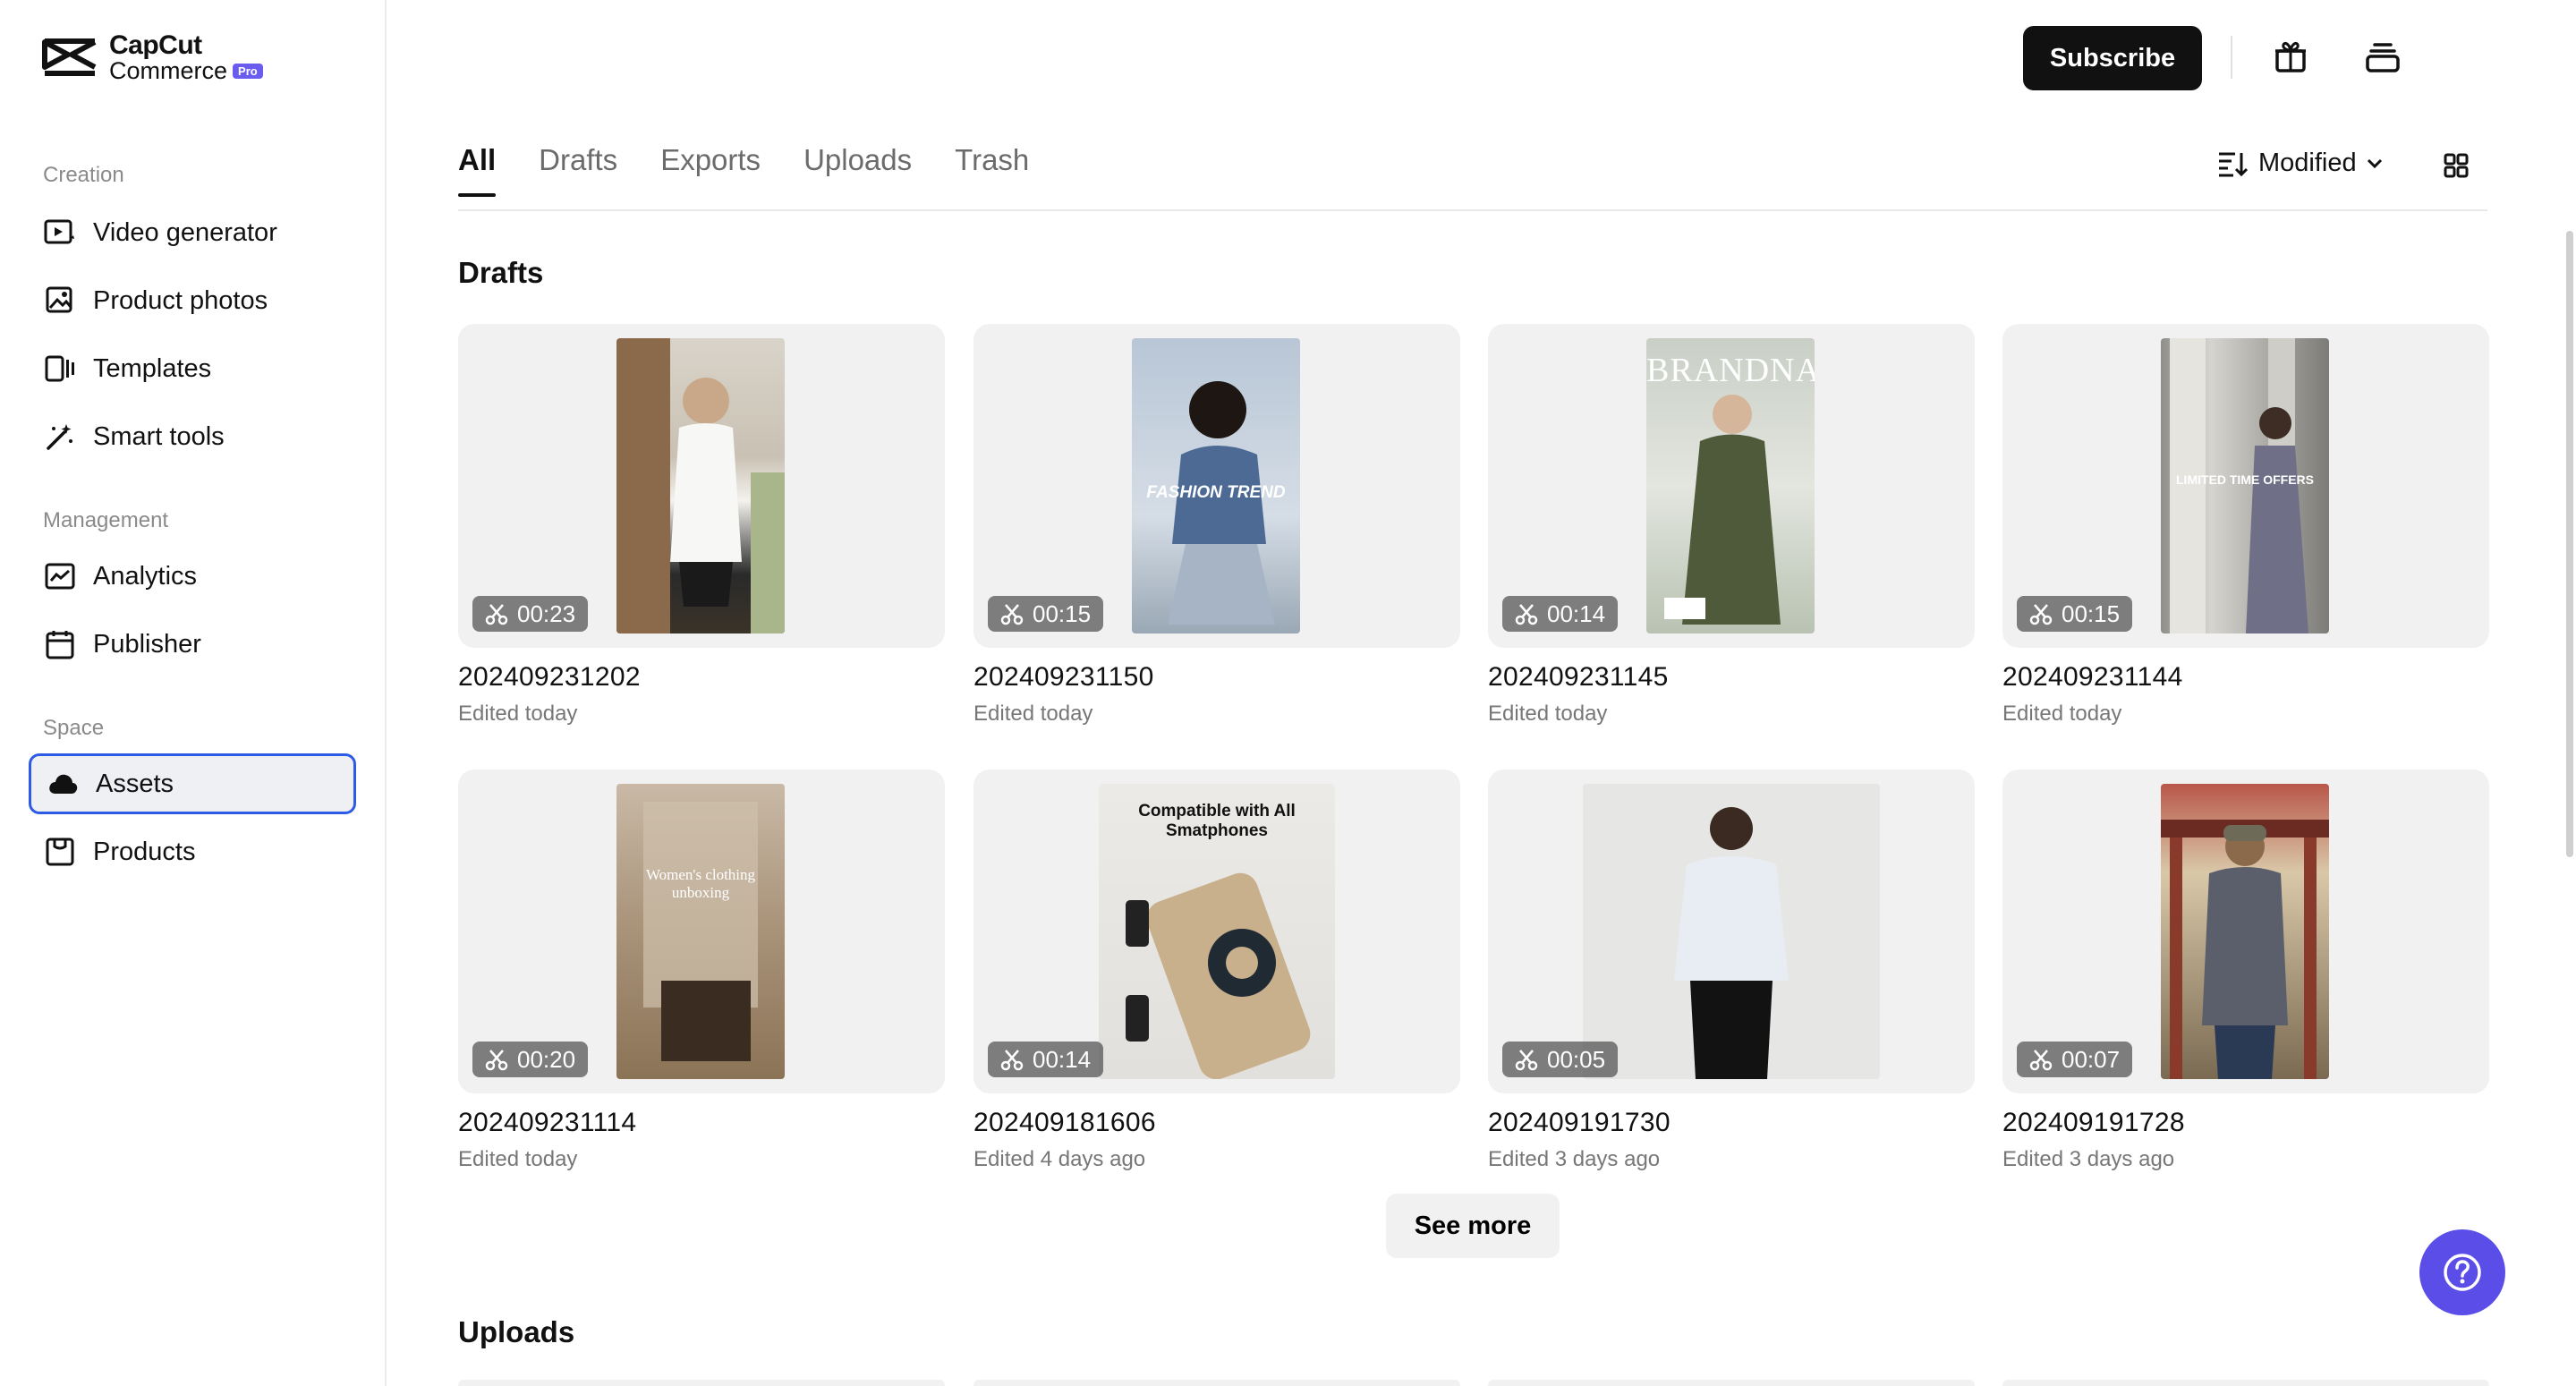 This screenshot has height=1386, width=2576. What do you see at coordinates (192, 784) in the screenshot?
I see `sidebar-item-assets: Assets` at bounding box center [192, 784].